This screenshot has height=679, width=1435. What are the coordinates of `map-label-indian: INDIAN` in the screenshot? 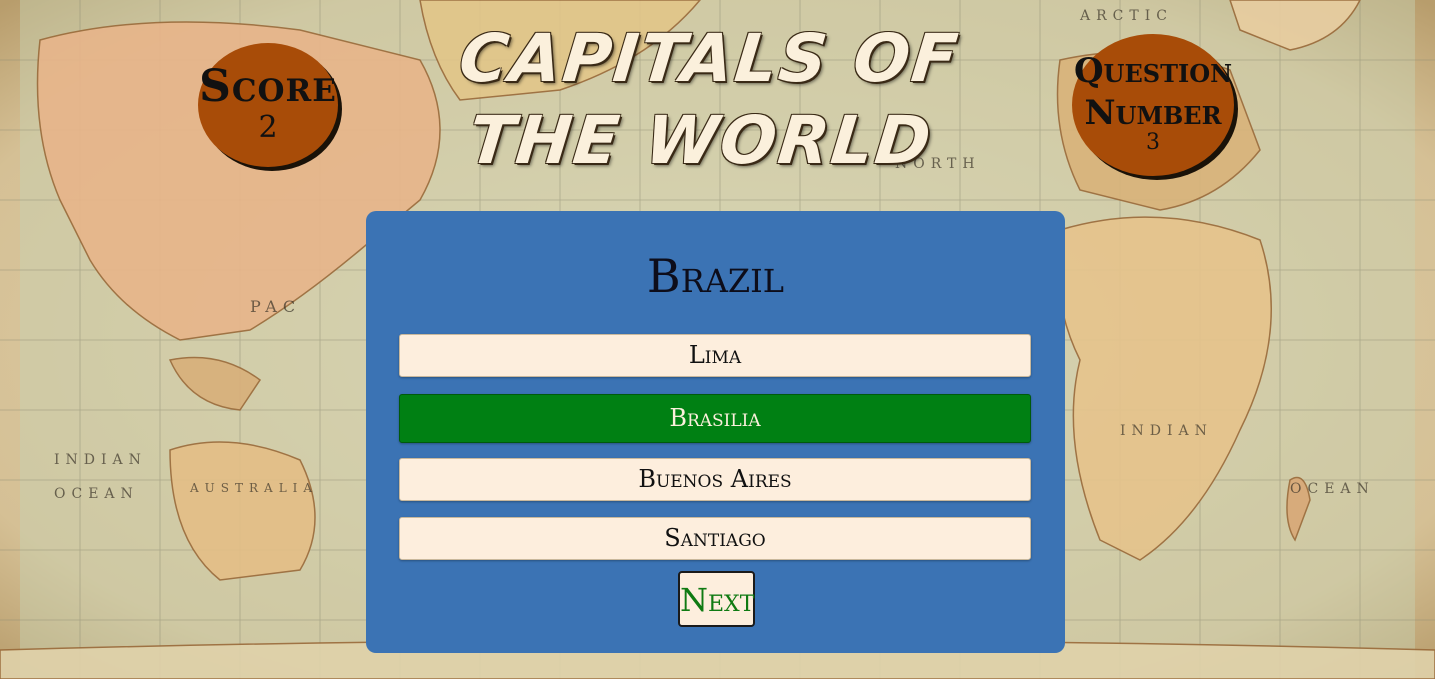 It's located at (100, 460).